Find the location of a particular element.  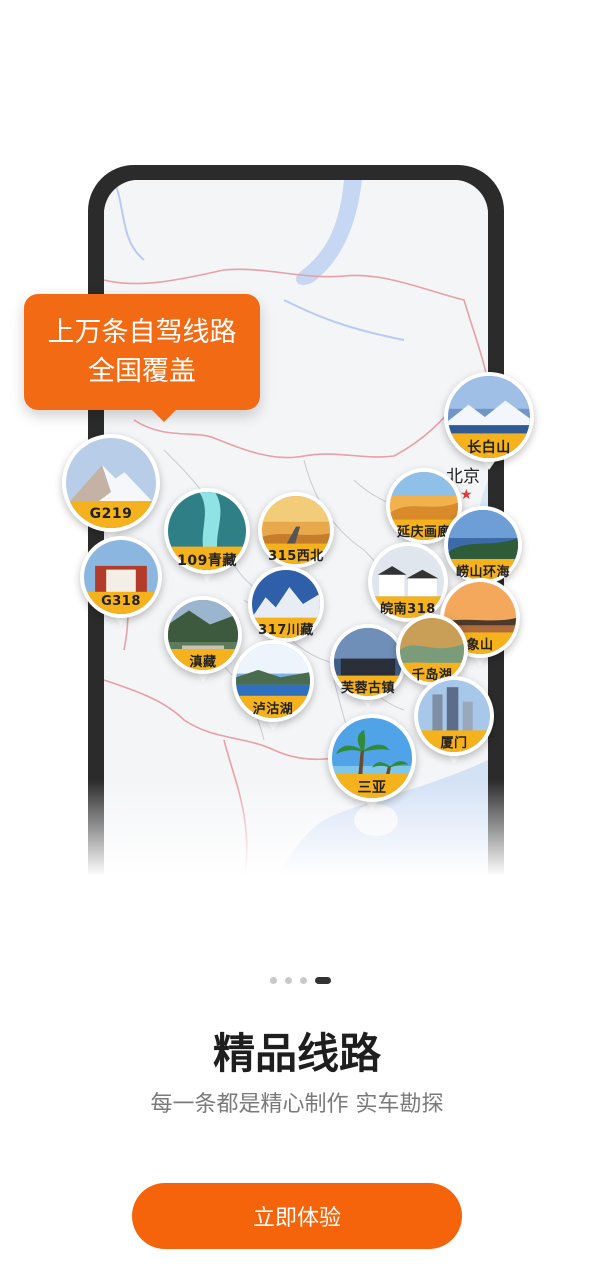

route-pin: 长白山 is located at coordinates (489, 422).